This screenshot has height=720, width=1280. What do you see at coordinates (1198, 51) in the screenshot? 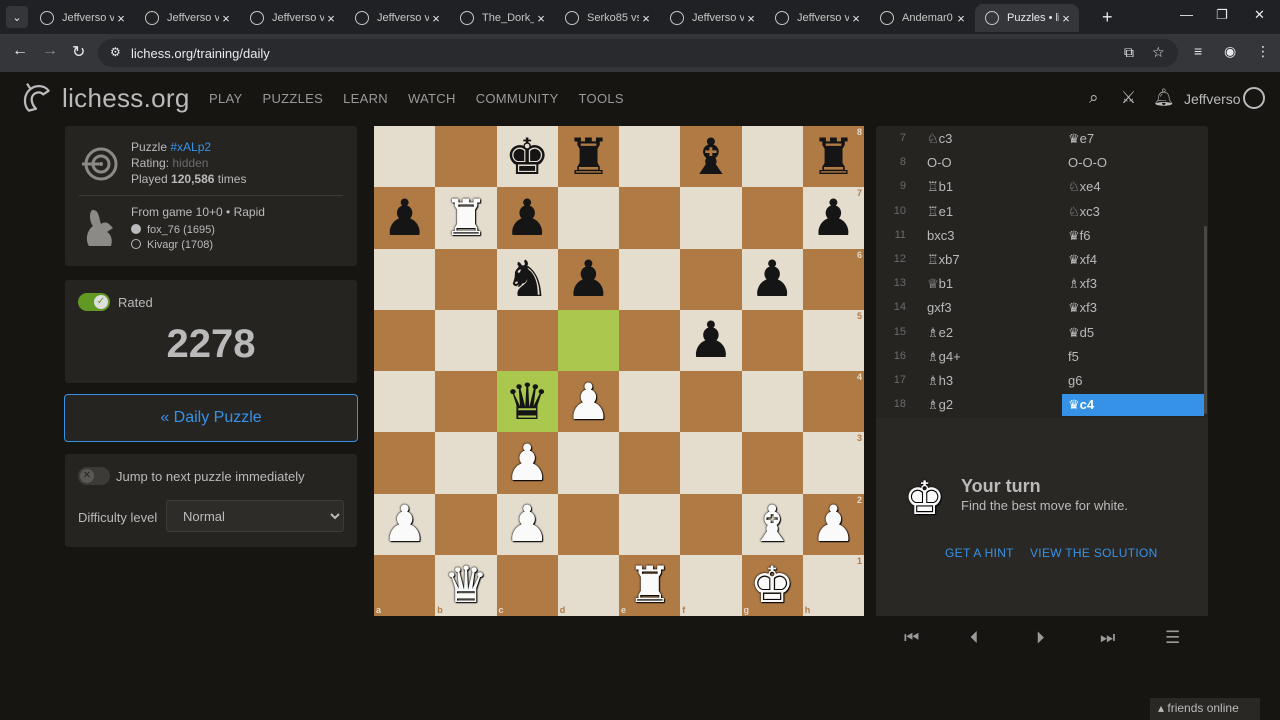
I see `media-controls-icon: ≡` at bounding box center [1198, 51].